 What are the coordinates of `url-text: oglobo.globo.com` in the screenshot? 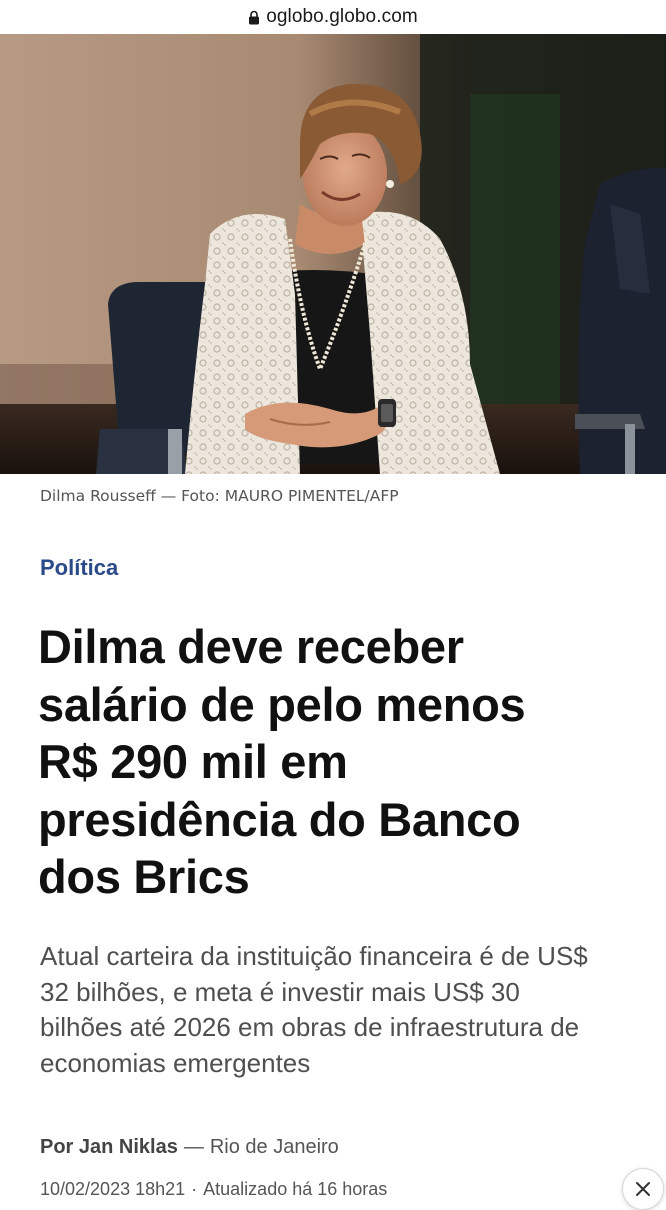 It's located at (342, 16).